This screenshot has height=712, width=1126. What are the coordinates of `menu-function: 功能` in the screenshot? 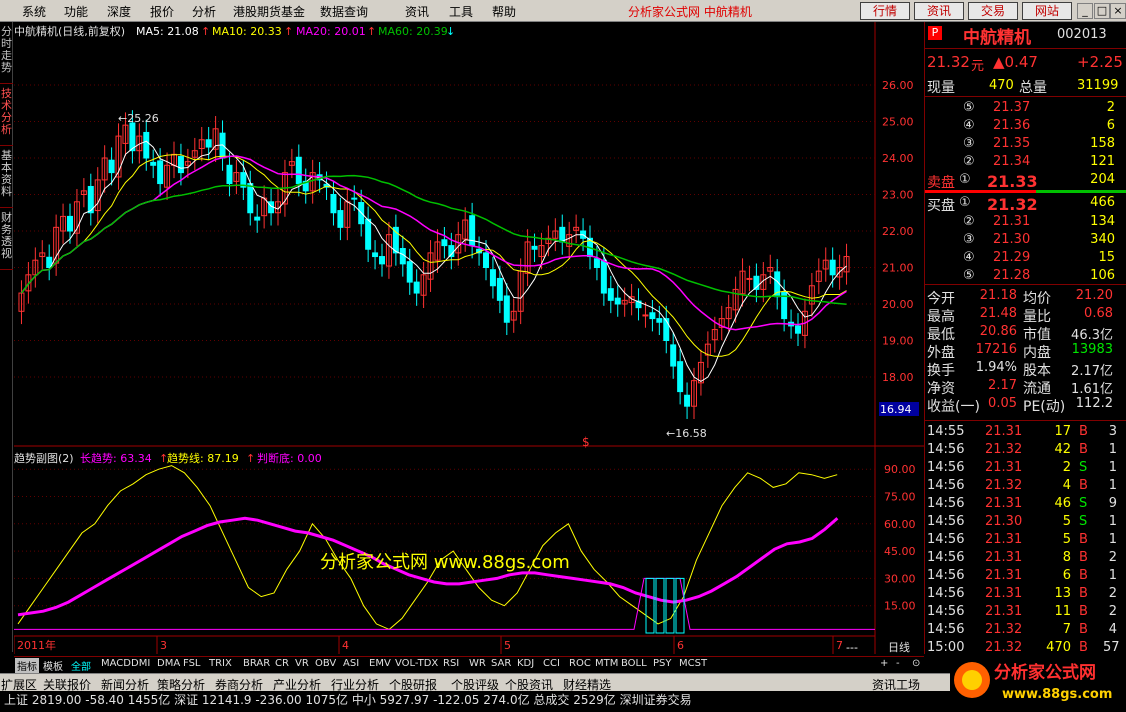 It's located at (76, 11).